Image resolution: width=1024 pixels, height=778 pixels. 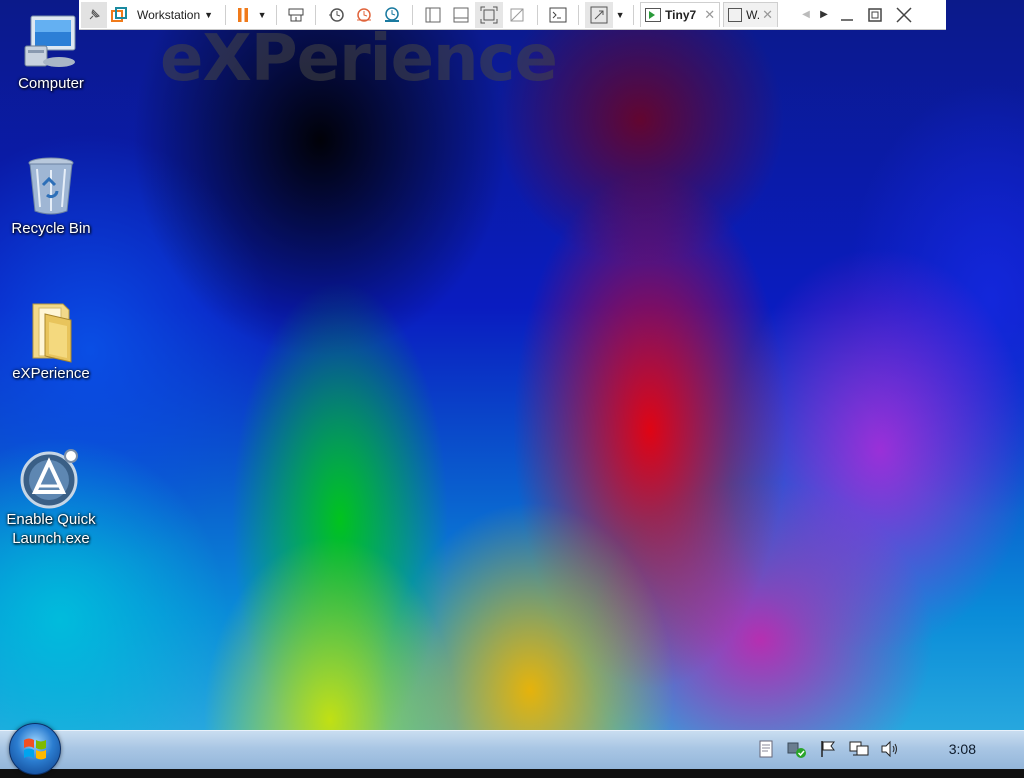 What do you see at coordinates (753, 15) in the screenshot?
I see `tab-label: W.` at bounding box center [753, 15].